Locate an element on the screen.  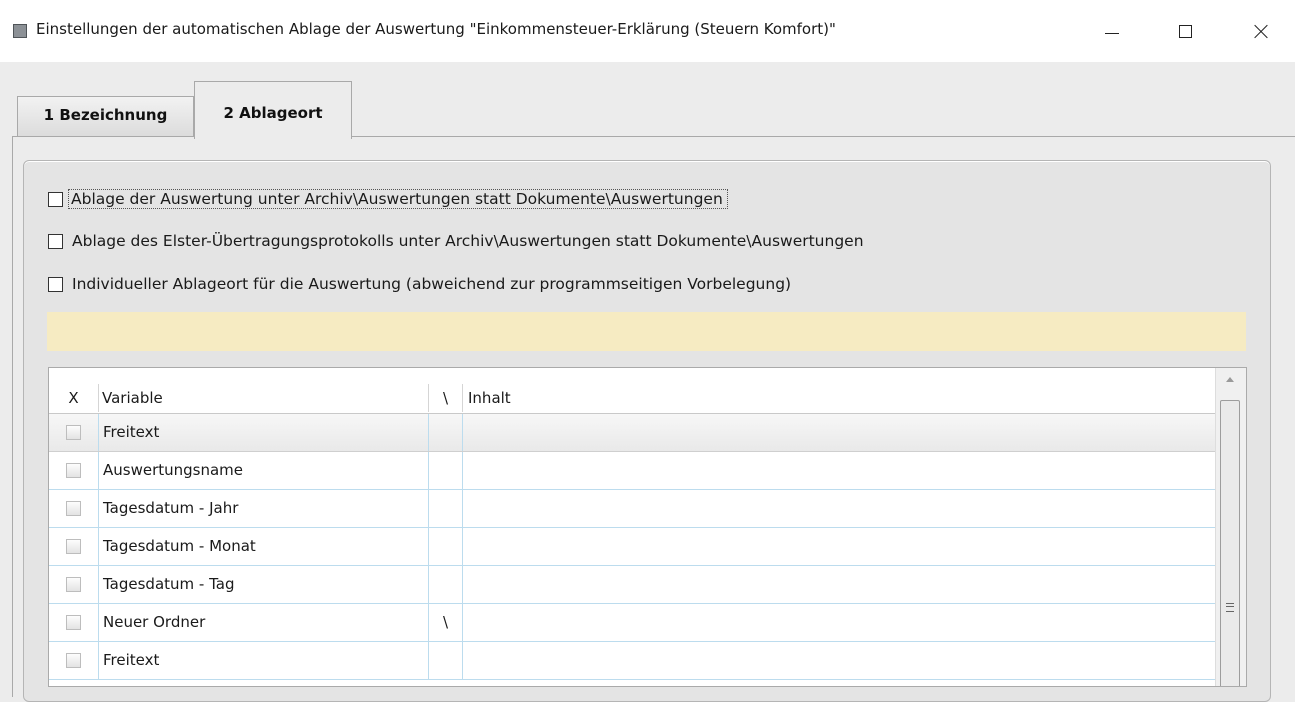
maximize-button is located at coordinates (1185, 31).